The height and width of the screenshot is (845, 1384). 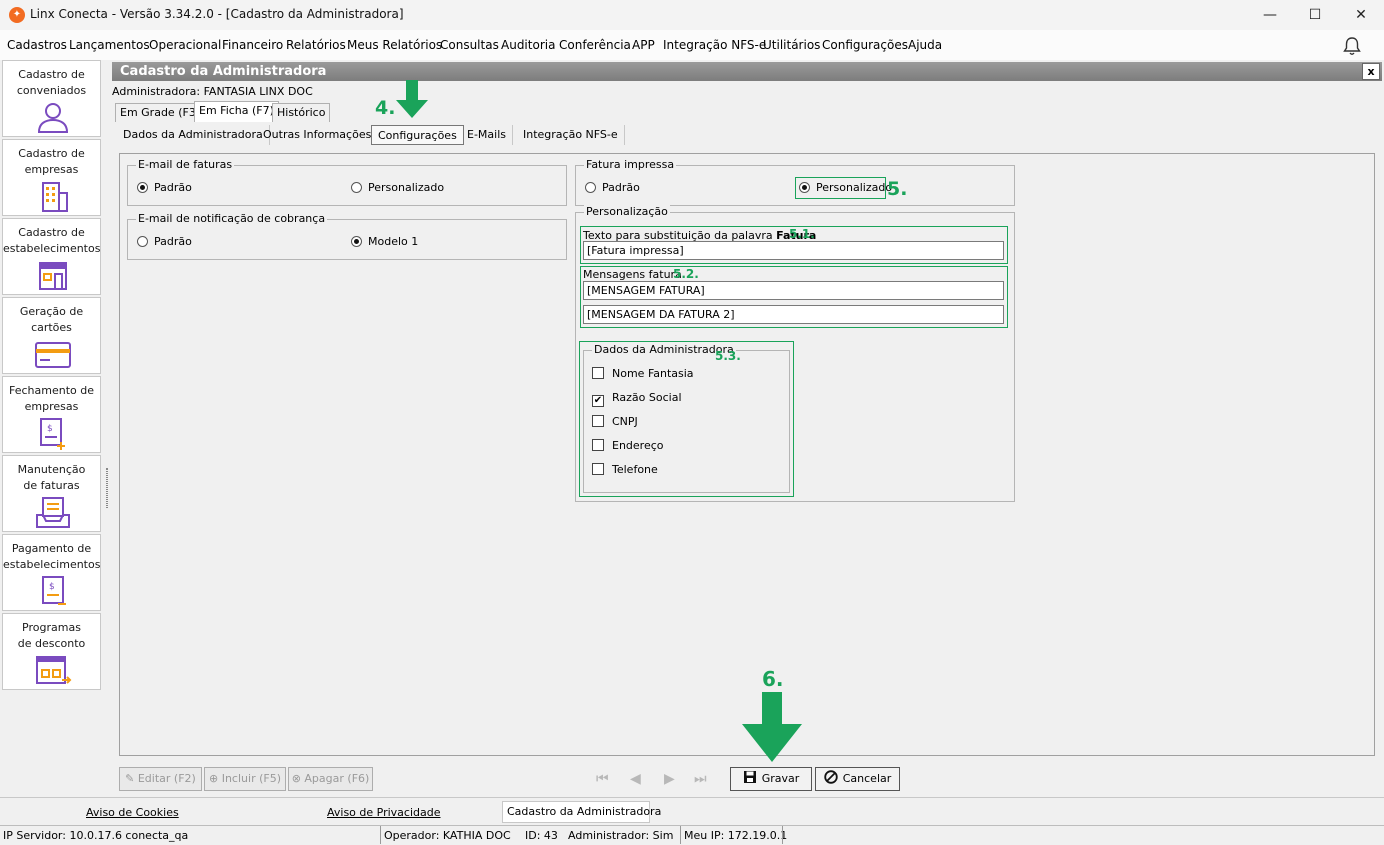 I want to click on menu-utilitarios: Utilitários, so click(x=791, y=45).